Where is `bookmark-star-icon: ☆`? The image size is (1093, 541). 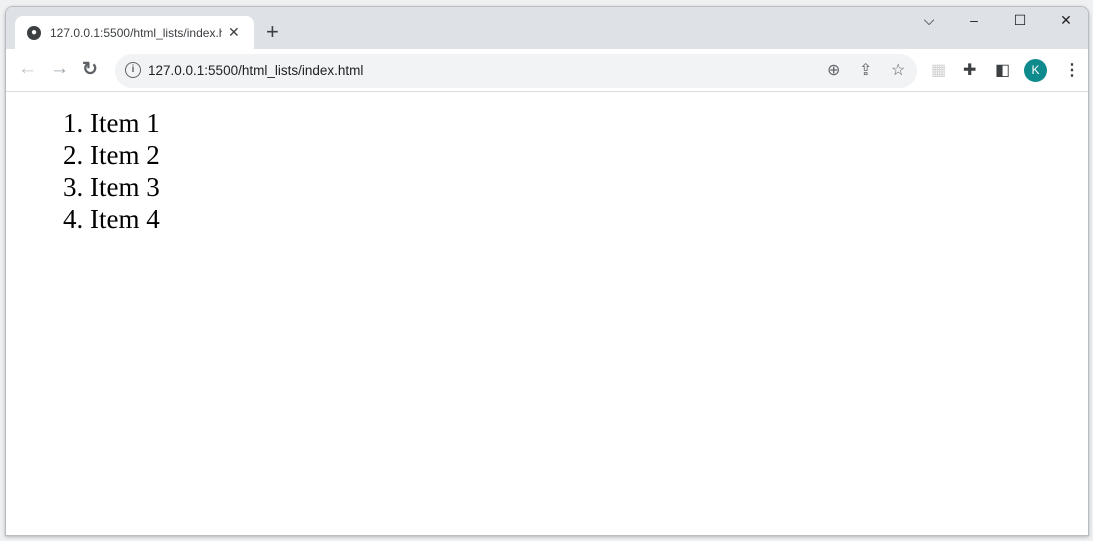
bookmark-star-icon: ☆ is located at coordinates (898, 70).